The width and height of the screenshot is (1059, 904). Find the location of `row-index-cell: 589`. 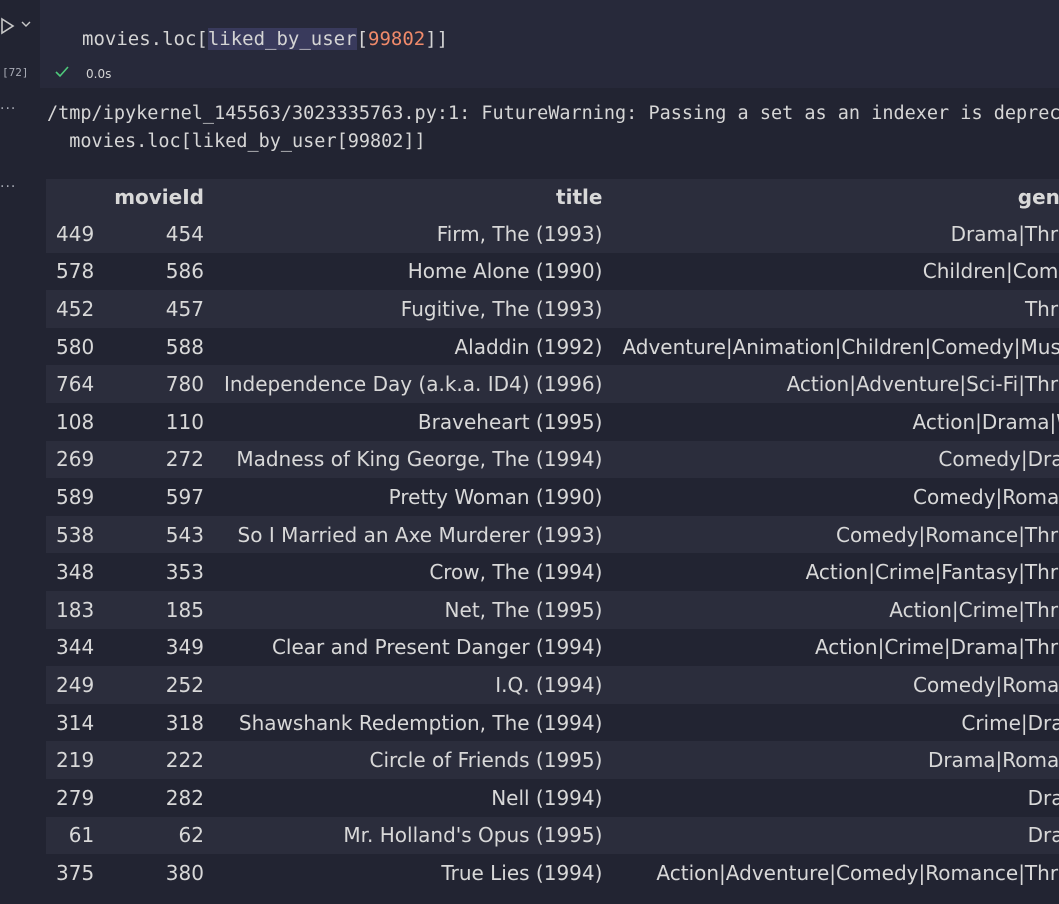

row-index-cell: 589 is located at coordinates (75, 497).